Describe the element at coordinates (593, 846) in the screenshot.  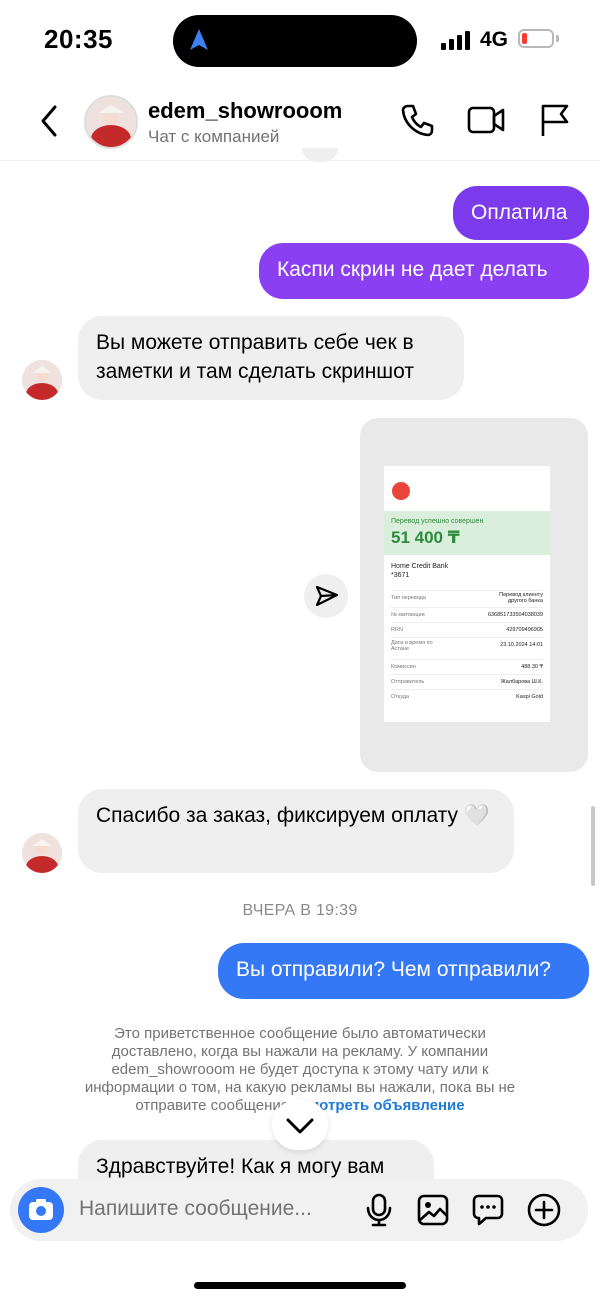
I see `scrollbar` at that location.